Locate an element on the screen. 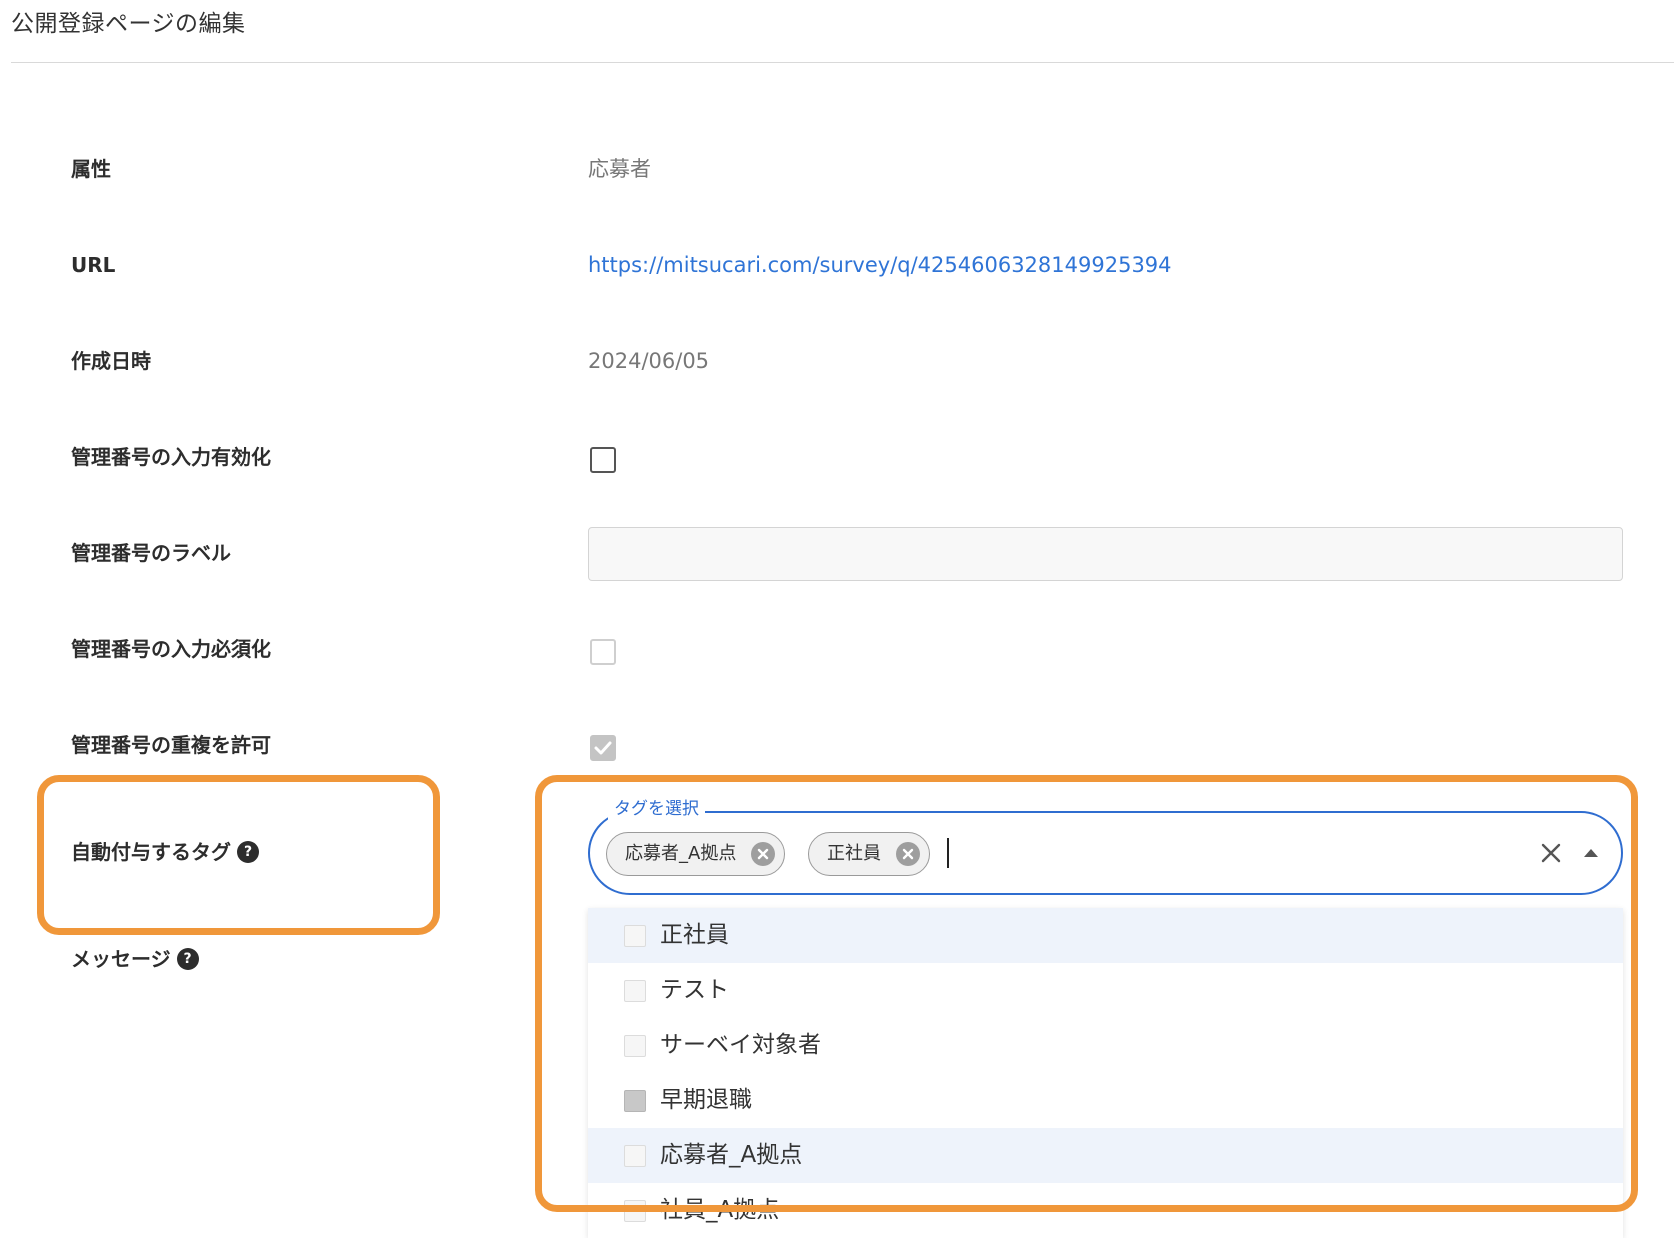 Image resolution: width=1674 pixels, height=1238 pixels. message-label: メッセージ? is located at coordinates (135, 959).